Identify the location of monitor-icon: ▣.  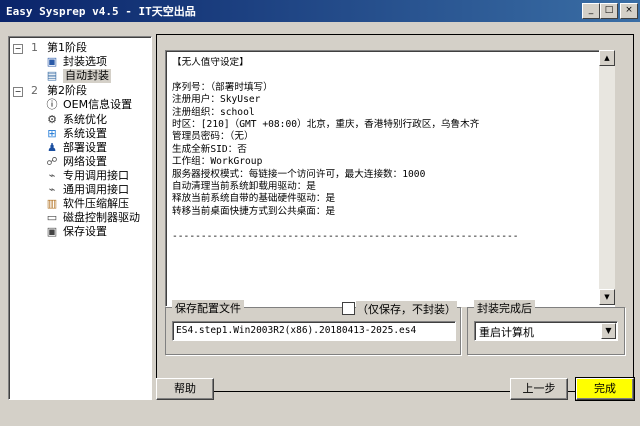
(52, 61).